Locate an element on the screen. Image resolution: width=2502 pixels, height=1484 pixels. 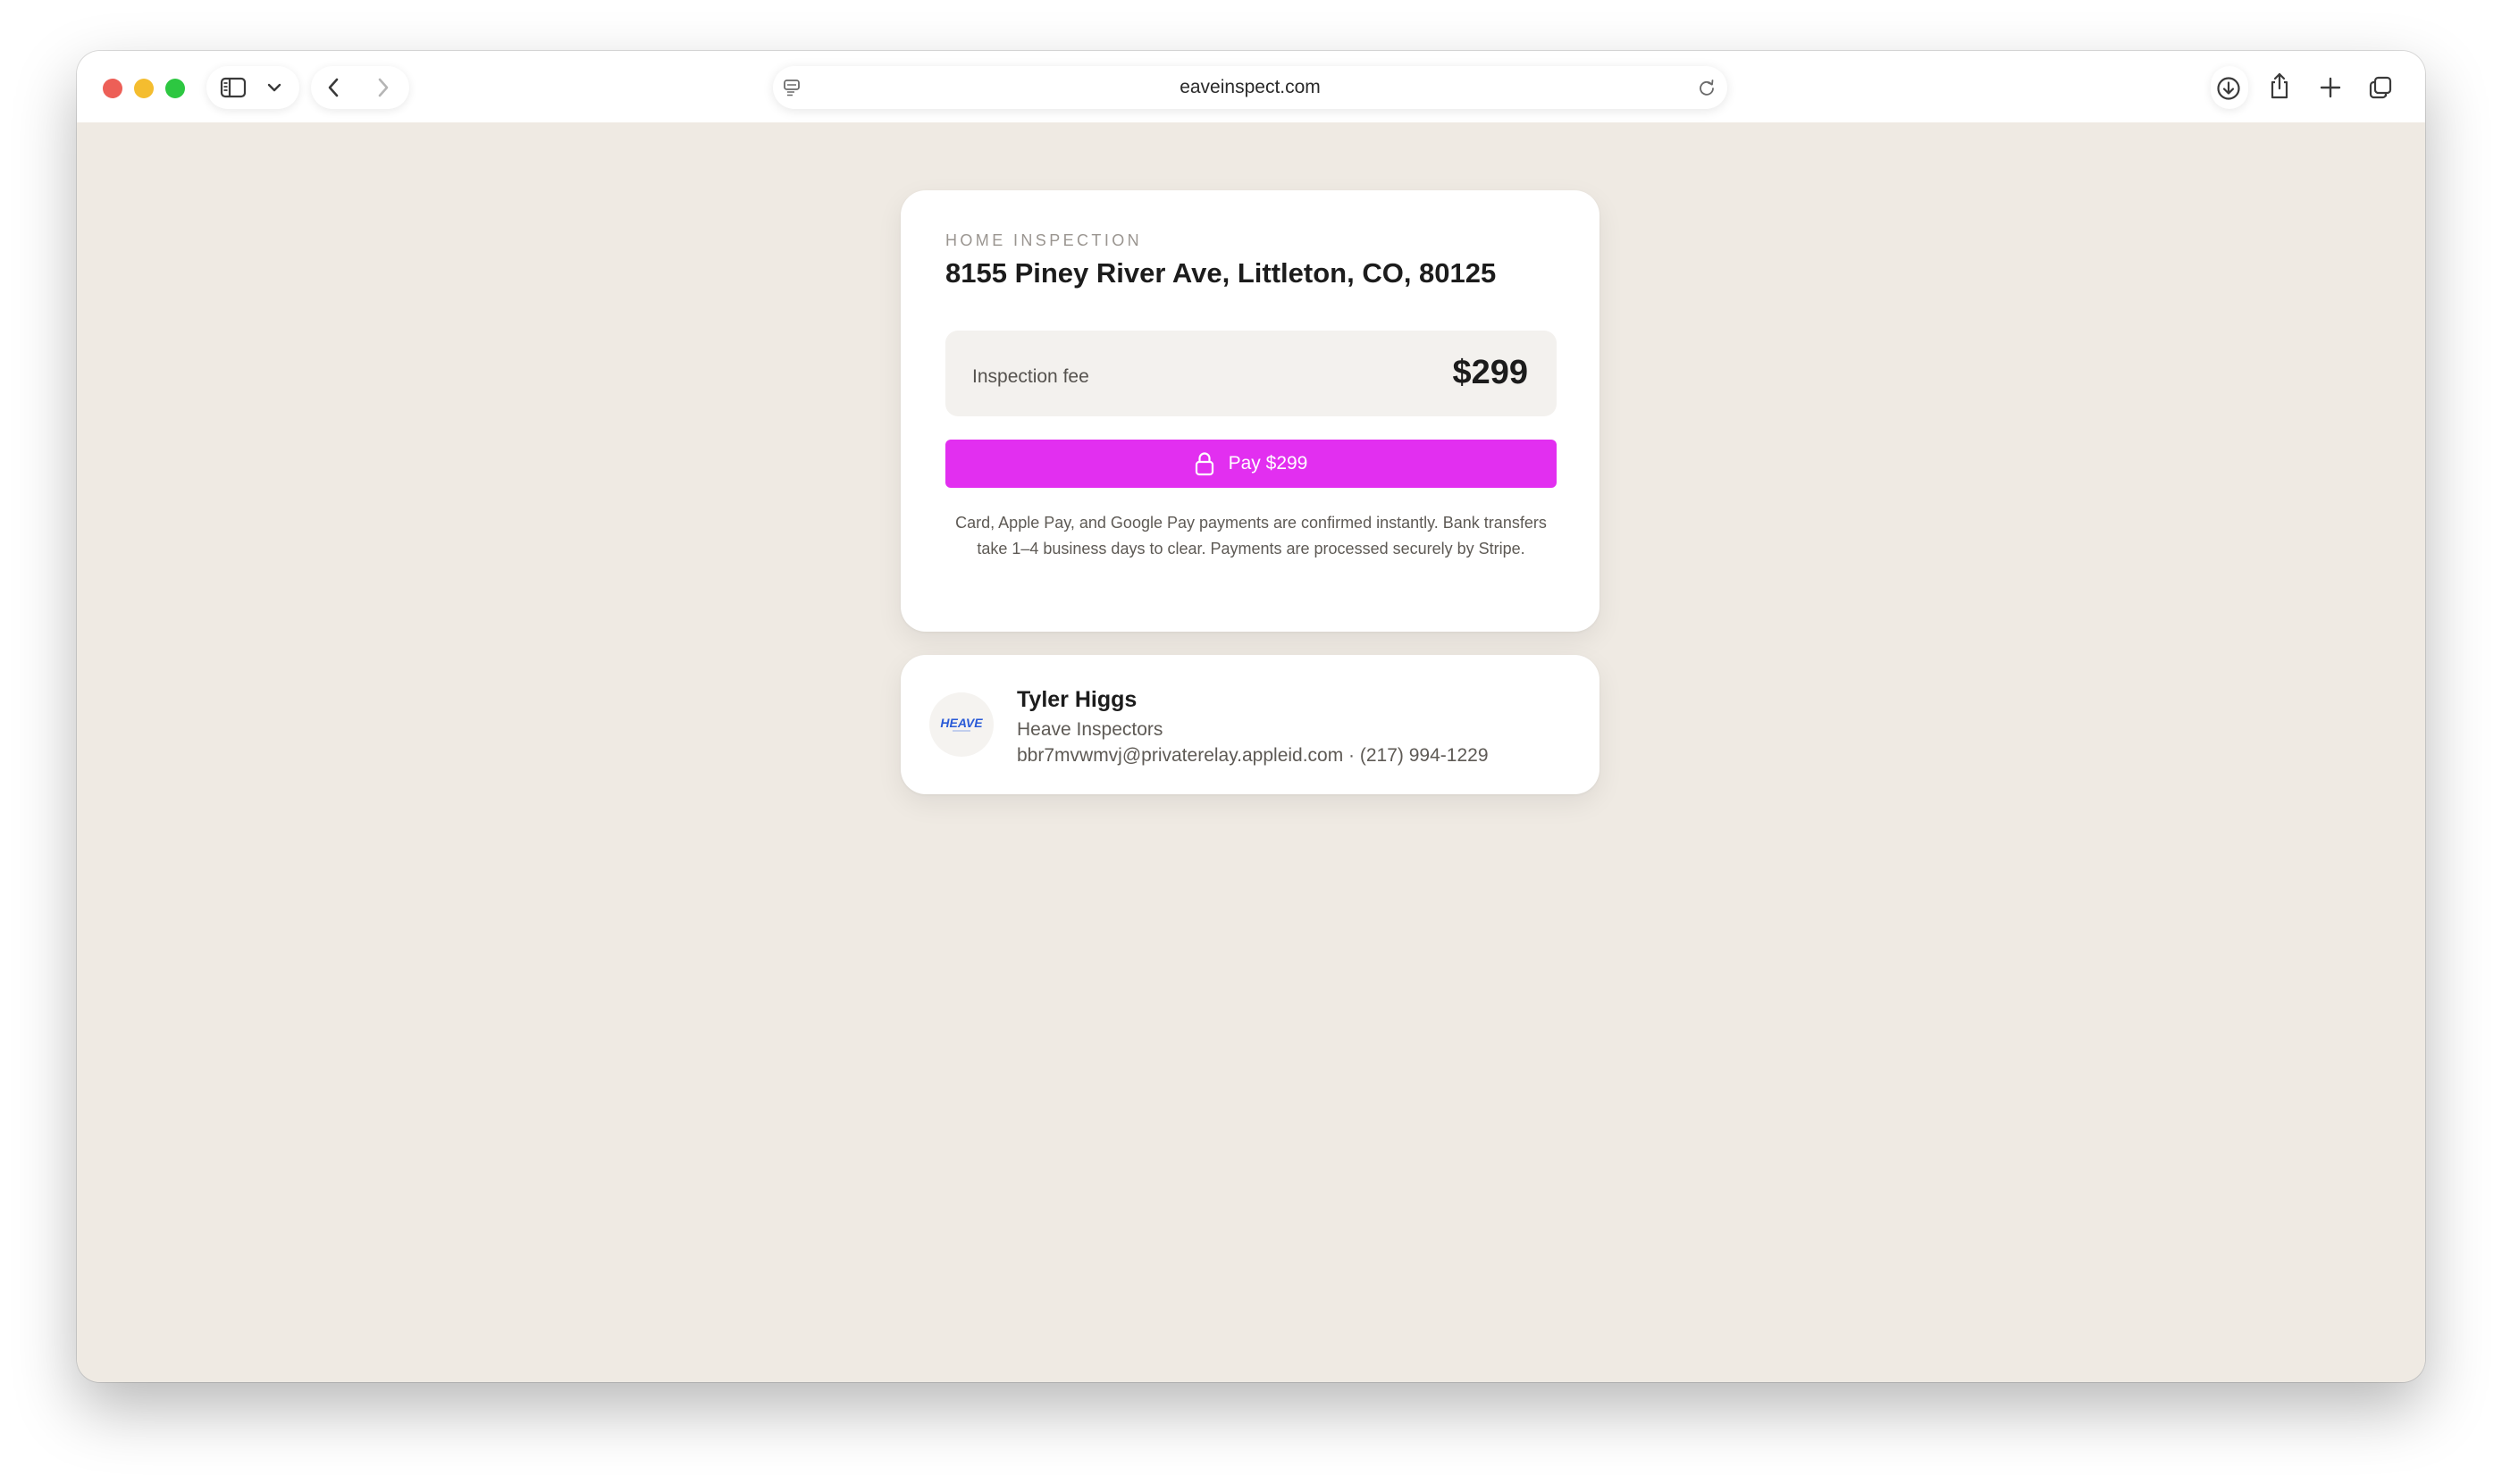
fee-label: Inspection fee is located at coordinates (1031, 377).